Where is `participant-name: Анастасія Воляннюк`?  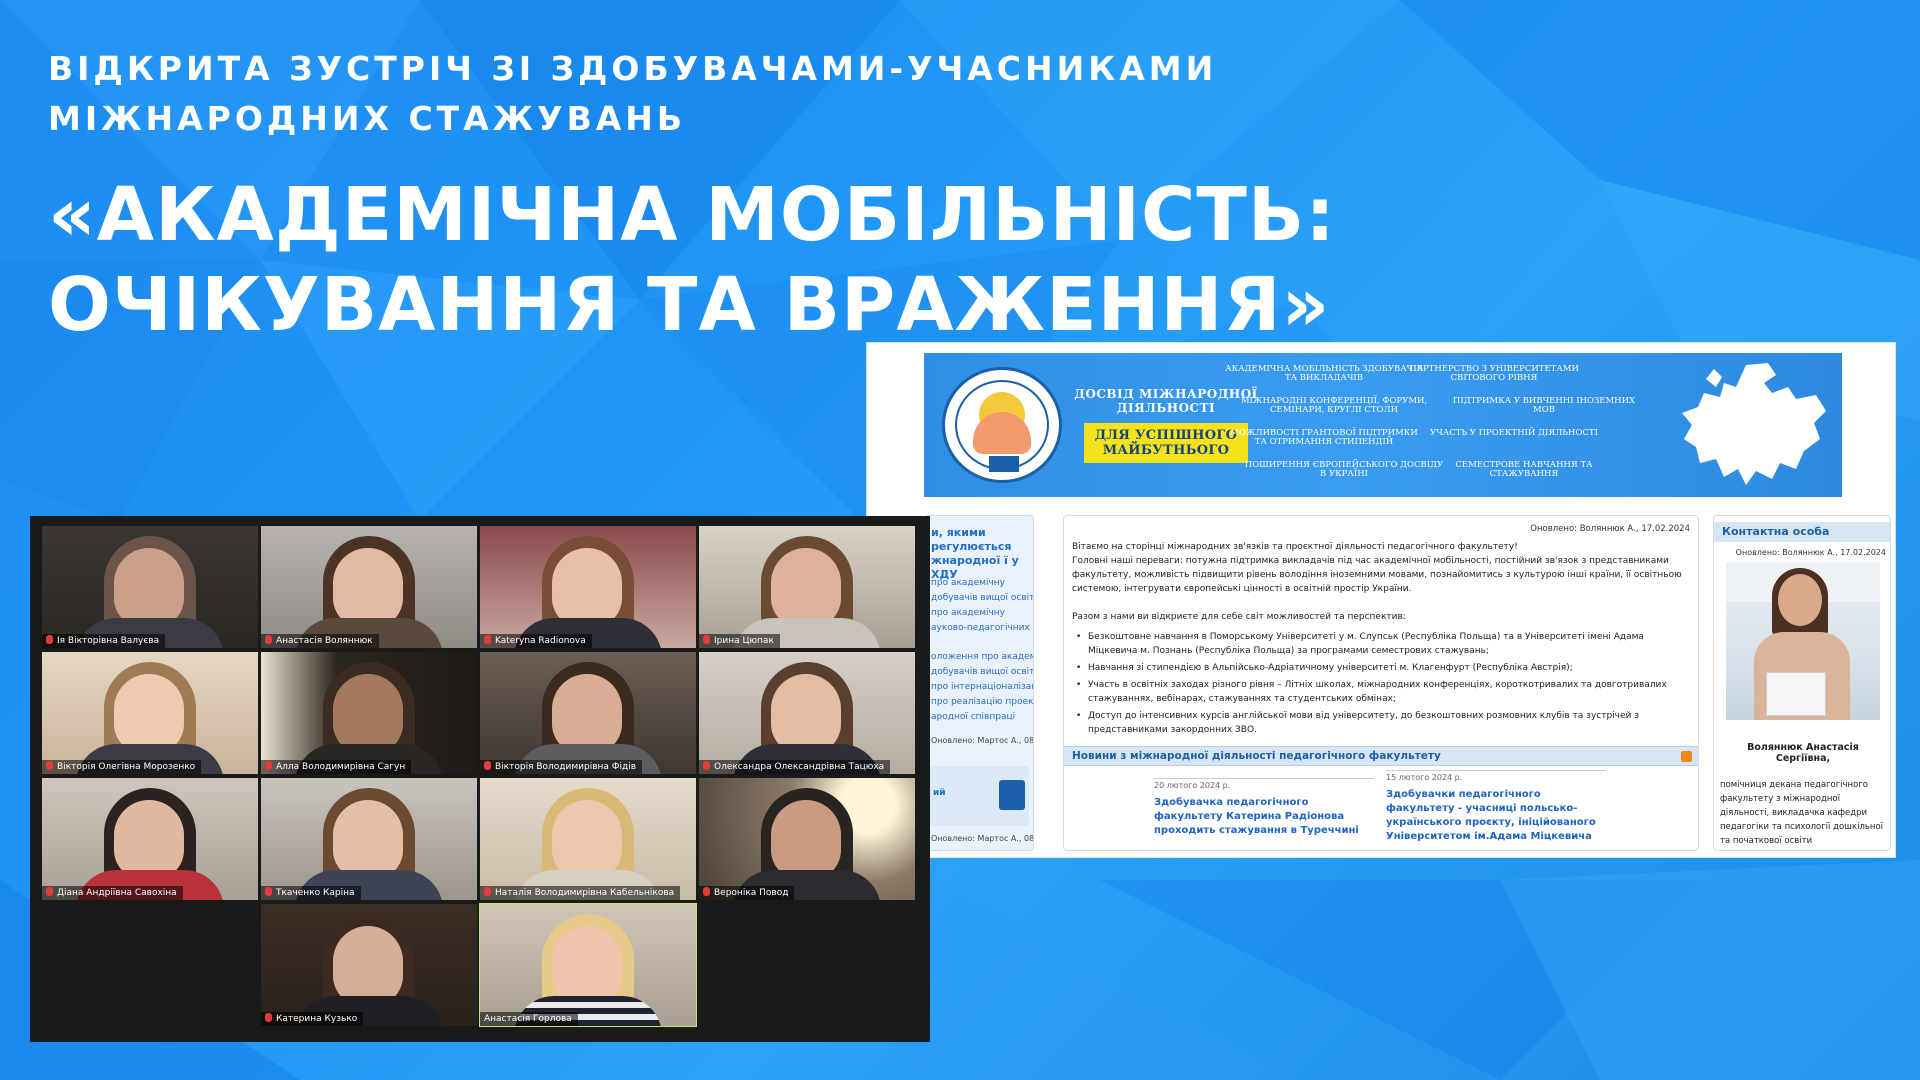 participant-name: Анастасія Воляннюк is located at coordinates (320, 641).